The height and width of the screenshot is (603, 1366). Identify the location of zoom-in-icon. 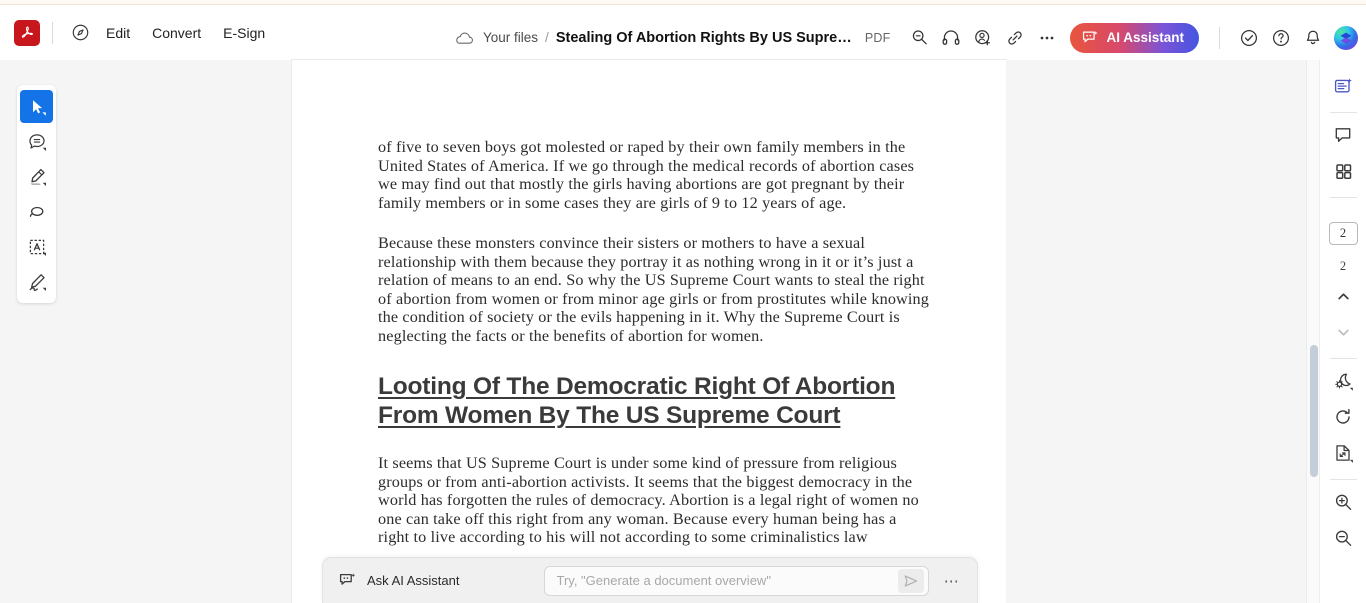
(1343, 502).